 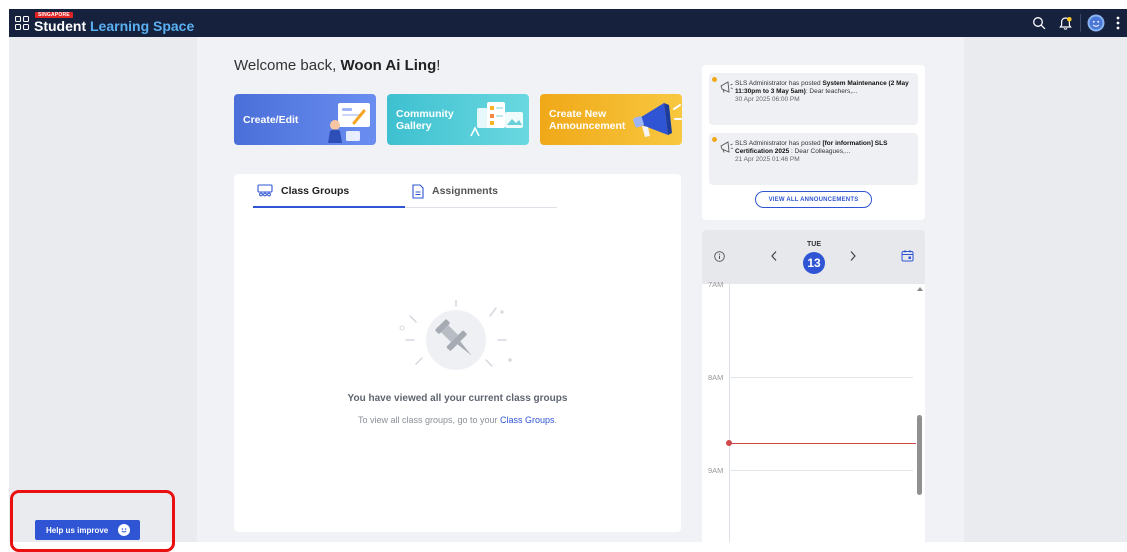 What do you see at coordinates (329, 207) in the screenshot?
I see `tab-active-indicator` at bounding box center [329, 207].